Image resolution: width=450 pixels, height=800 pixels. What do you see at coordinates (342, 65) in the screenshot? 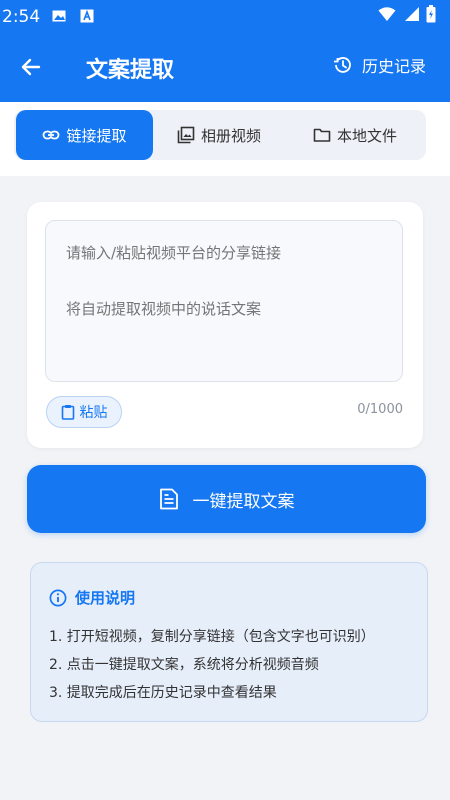
I see `history-icon` at bounding box center [342, 65].